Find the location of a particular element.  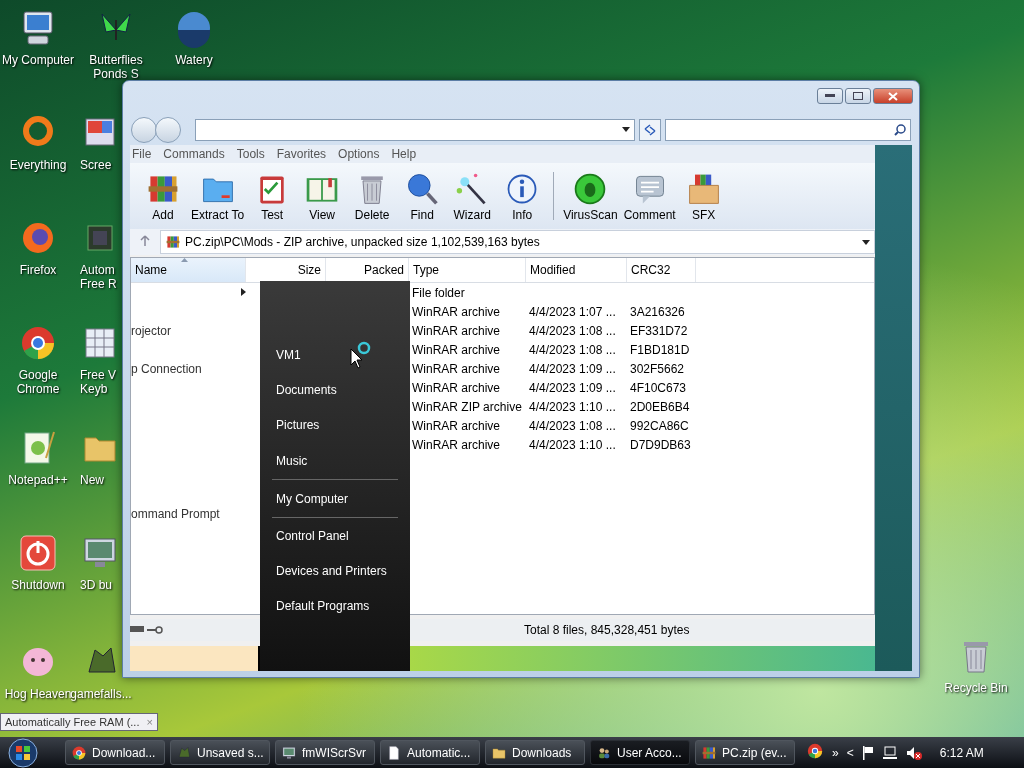

document-icon is located at coordinates (394, 752).